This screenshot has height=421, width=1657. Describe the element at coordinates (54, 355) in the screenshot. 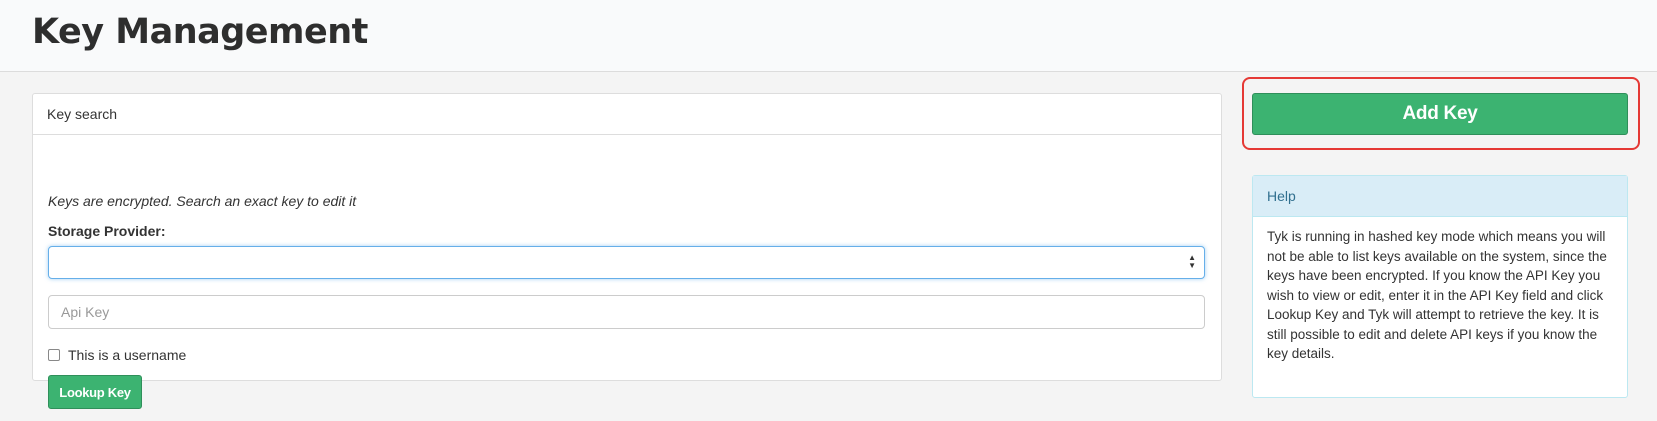

I see `username-checkbox` at that location.